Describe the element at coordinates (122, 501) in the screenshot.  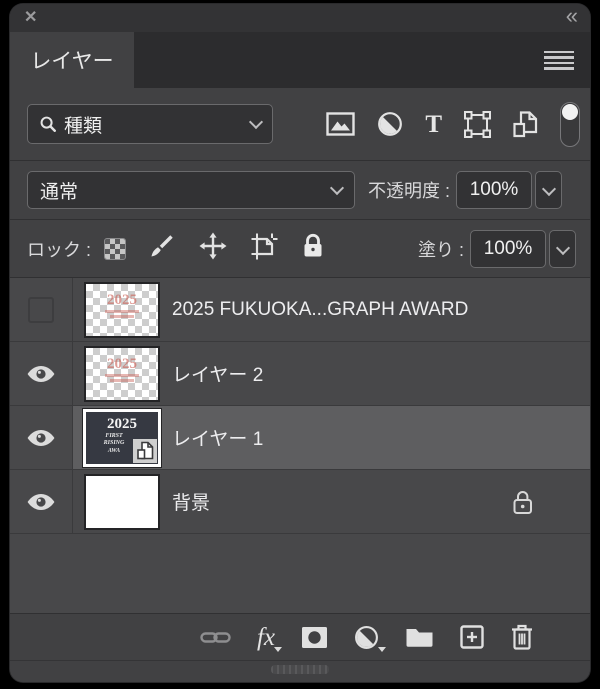
I see `layer-thumbnail` at that location.